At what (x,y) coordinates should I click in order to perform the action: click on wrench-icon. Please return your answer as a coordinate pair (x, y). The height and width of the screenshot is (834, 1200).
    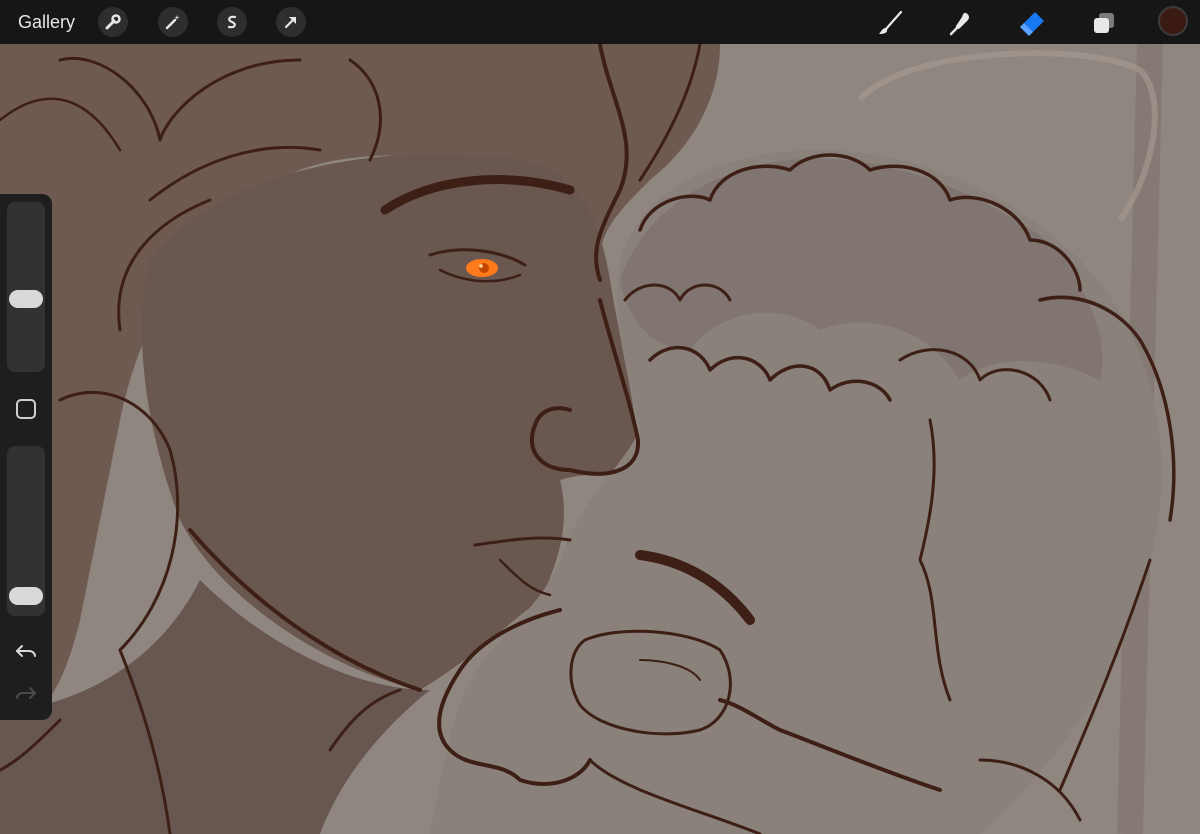
    Looking at the image, I should click on (113, 22).